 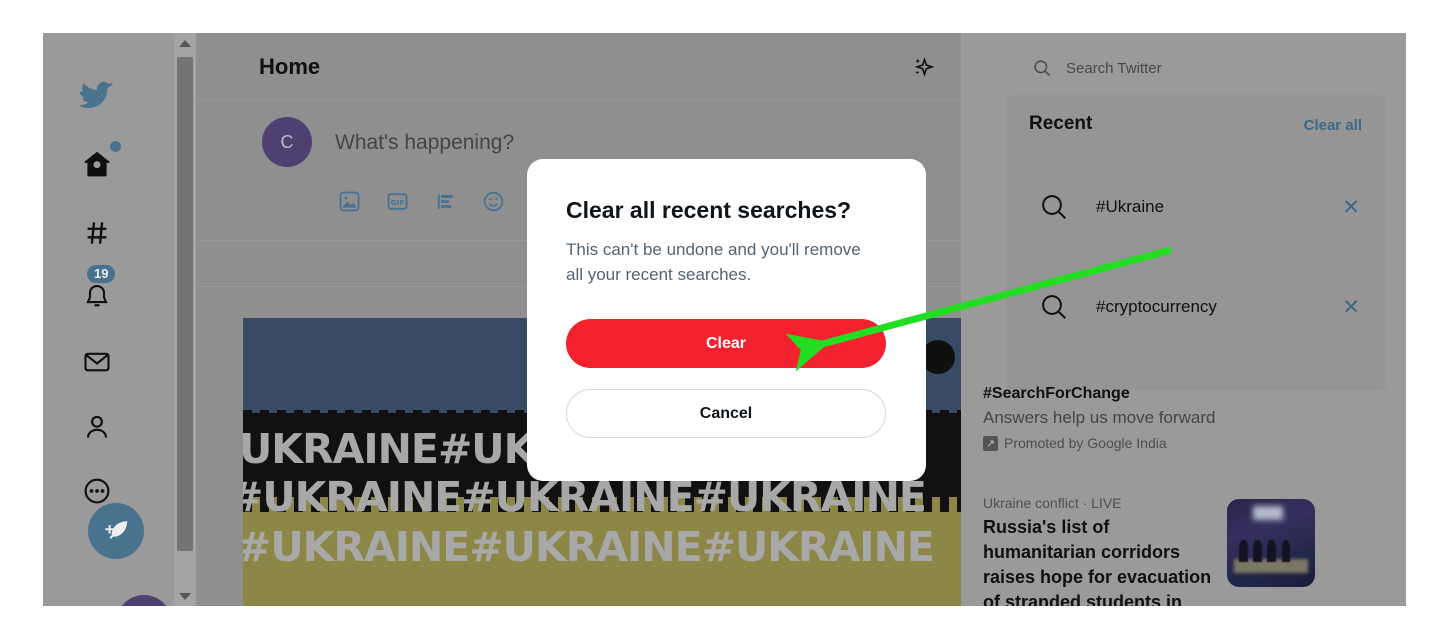 I want to click on compose-feather-plus-icon, so click(x=116, y=530).